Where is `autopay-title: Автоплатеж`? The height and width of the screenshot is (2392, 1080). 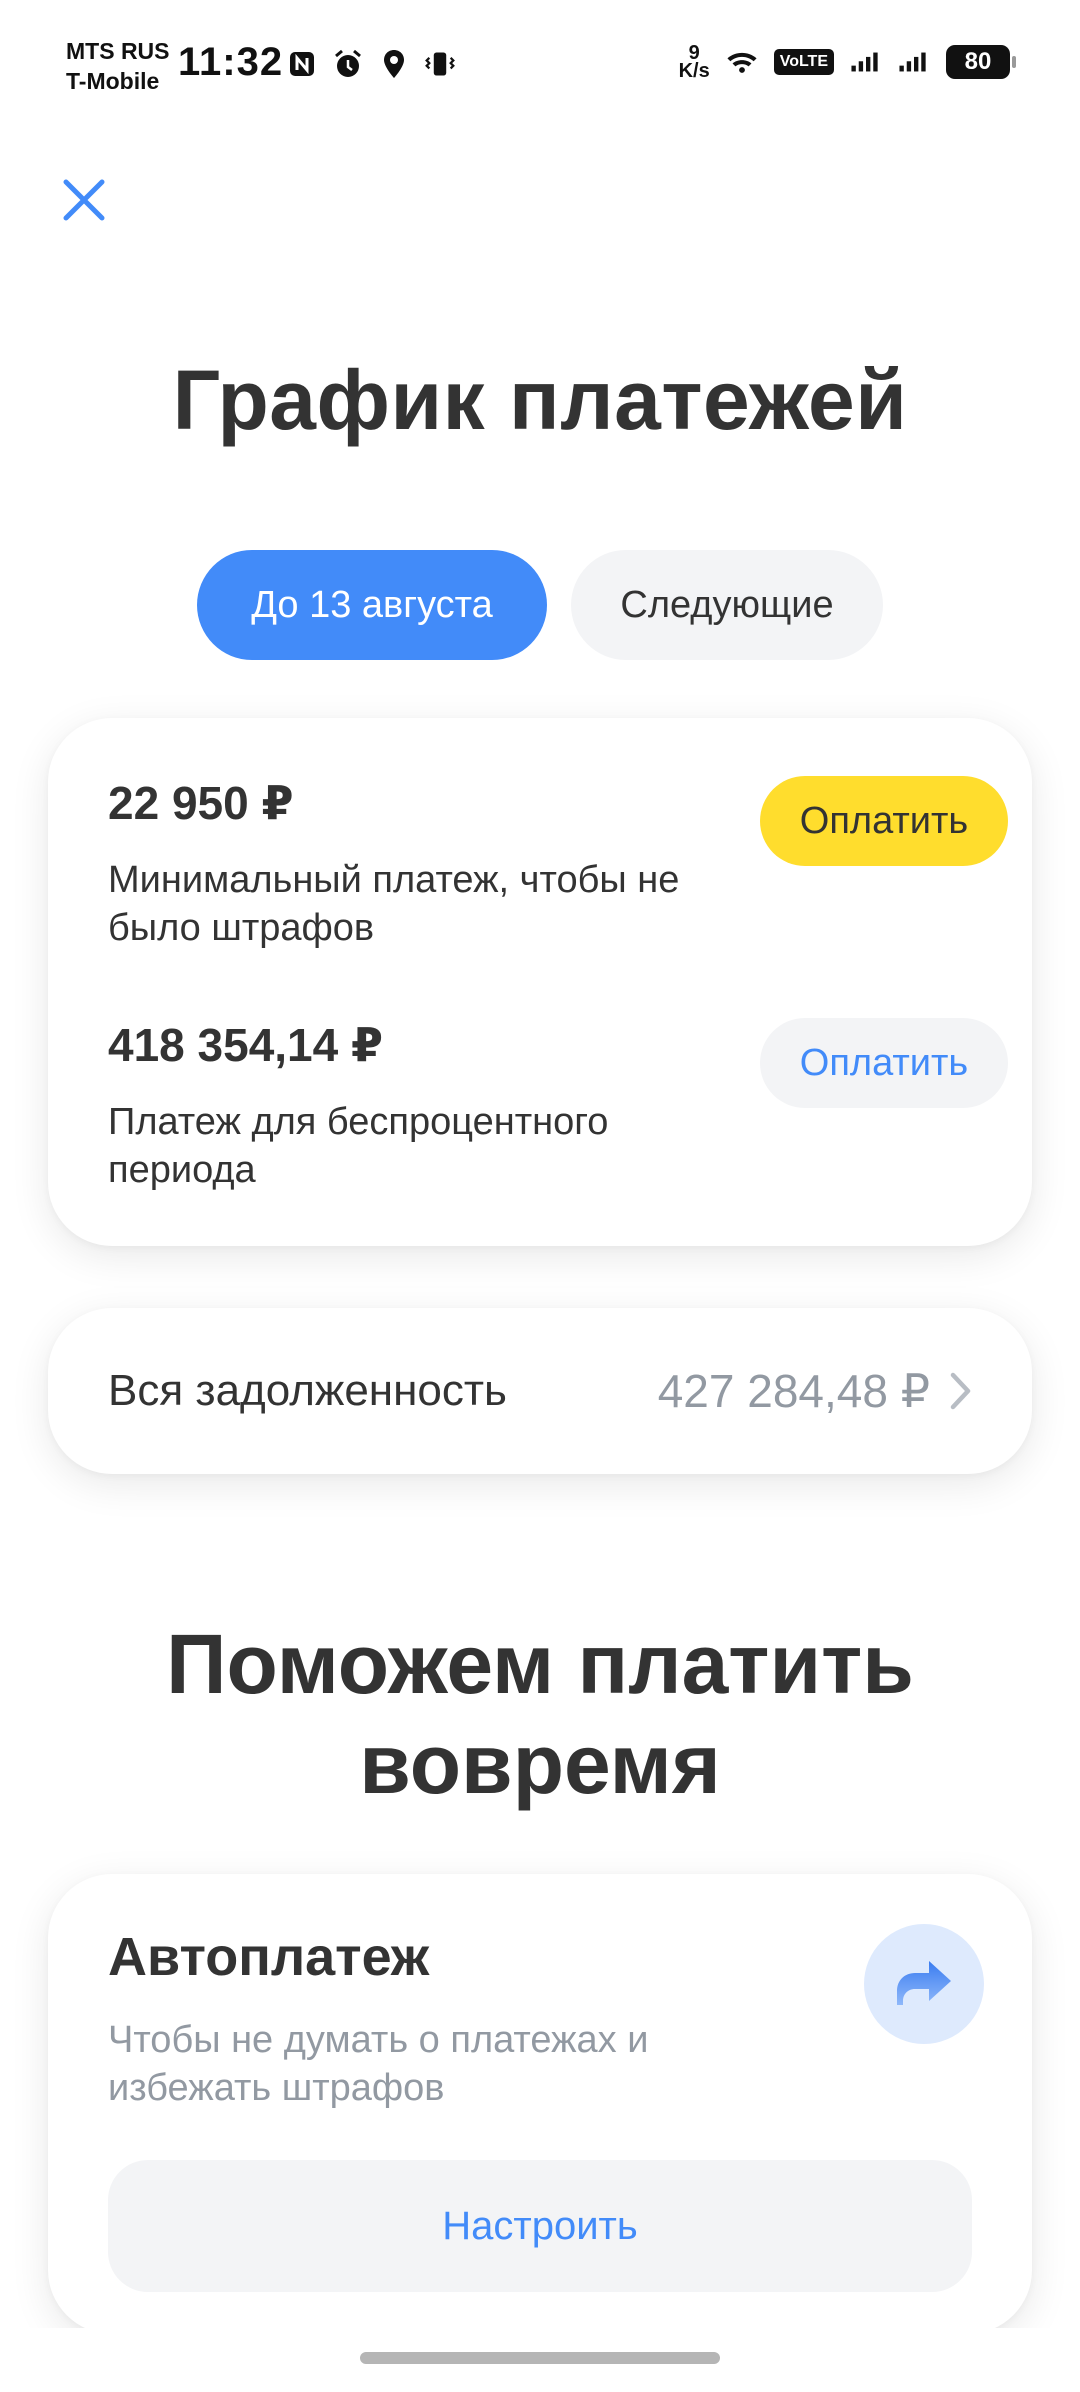 autopay-title: Автоплатеж is located at coordinates (269, 1957).